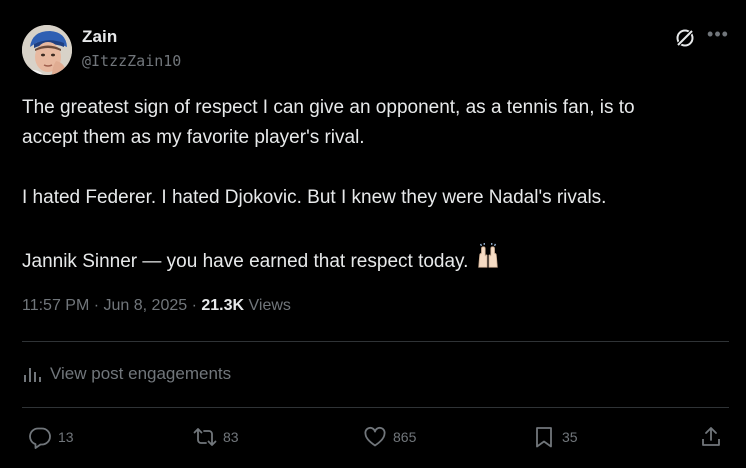 Image resolution: width=746 pixels, height=468 pixels. What do you see at coordinates (375, 436) in the screenshot?
I see `like-icon` at bounding box center [375, 436].